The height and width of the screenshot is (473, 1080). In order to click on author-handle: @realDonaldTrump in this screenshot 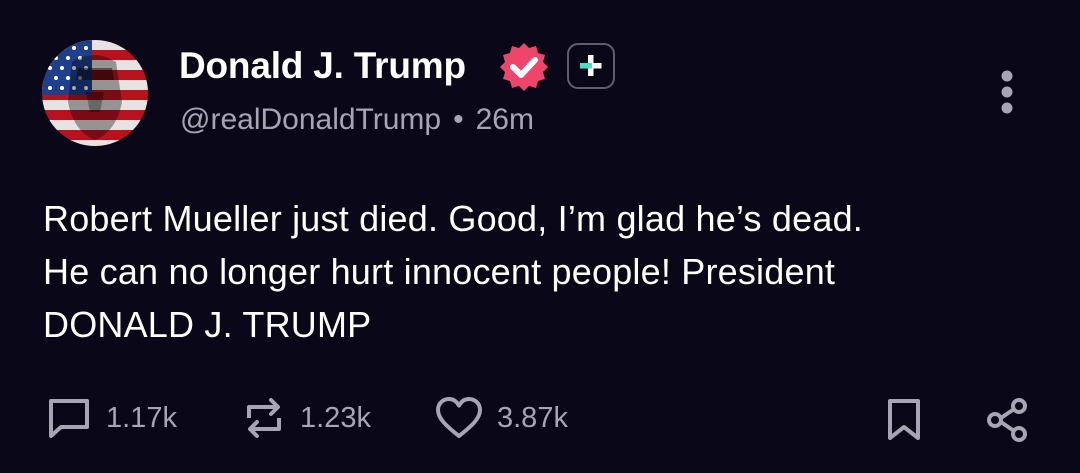, I will do `click(310, 119)`.